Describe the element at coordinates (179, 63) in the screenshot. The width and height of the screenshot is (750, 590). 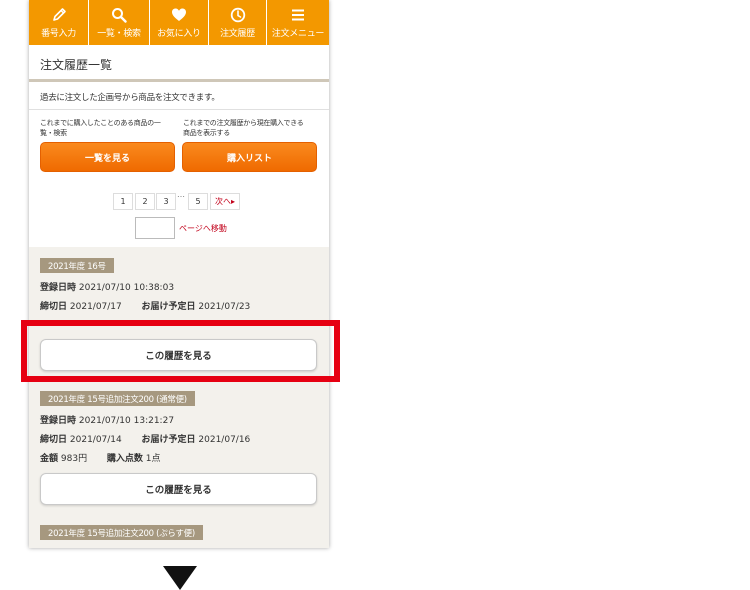
I see `title-bar: 注文履歴一覧` at that location.